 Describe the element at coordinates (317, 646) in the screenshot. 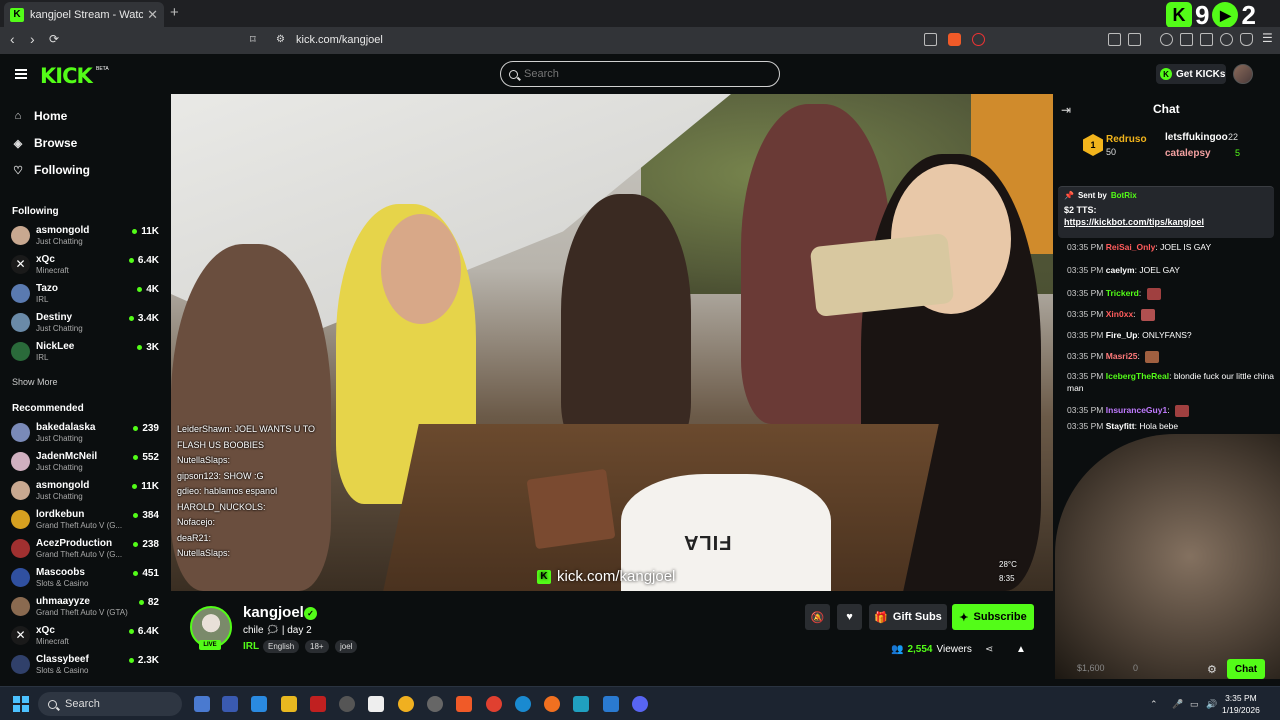

I see `tag-18plus: 18+` at that location.